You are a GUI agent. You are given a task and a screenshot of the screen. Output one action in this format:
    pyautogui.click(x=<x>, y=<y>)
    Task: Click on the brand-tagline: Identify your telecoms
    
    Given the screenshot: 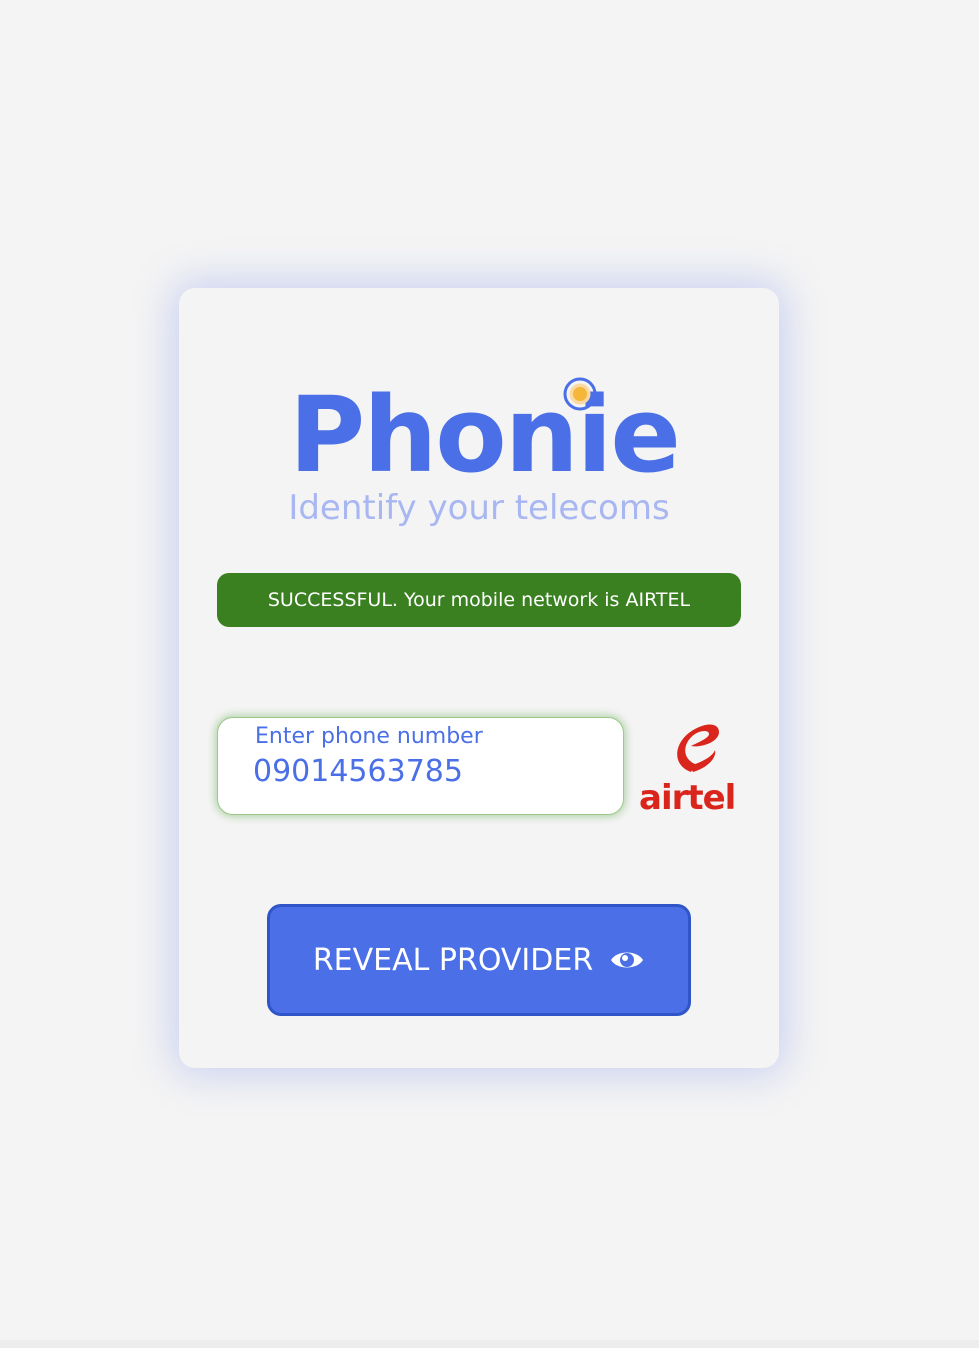 What is the action you would take?
    pyautogui.click(x=479, y=508)
    